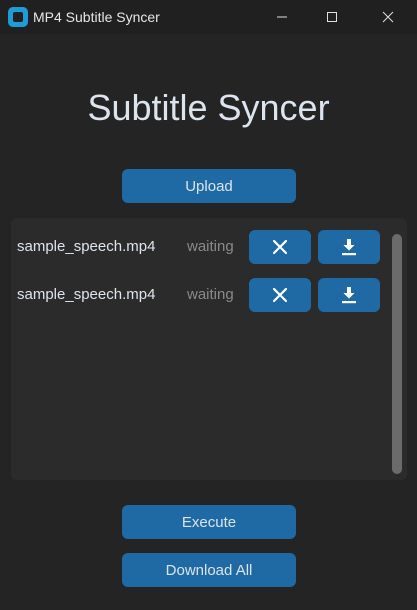 This screenshot has height=610, width=417. I want to click on app-icon, so click(18, 17).